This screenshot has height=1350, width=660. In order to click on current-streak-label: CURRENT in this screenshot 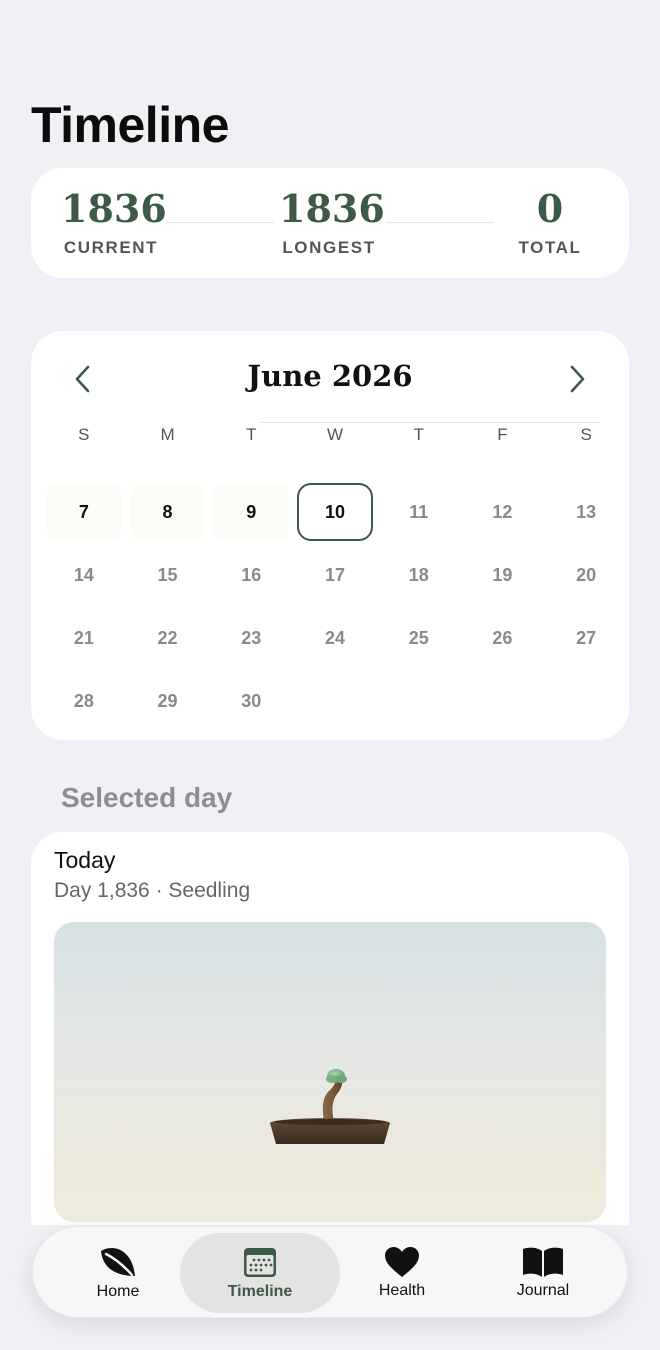, I will do `click(111, 247)`.